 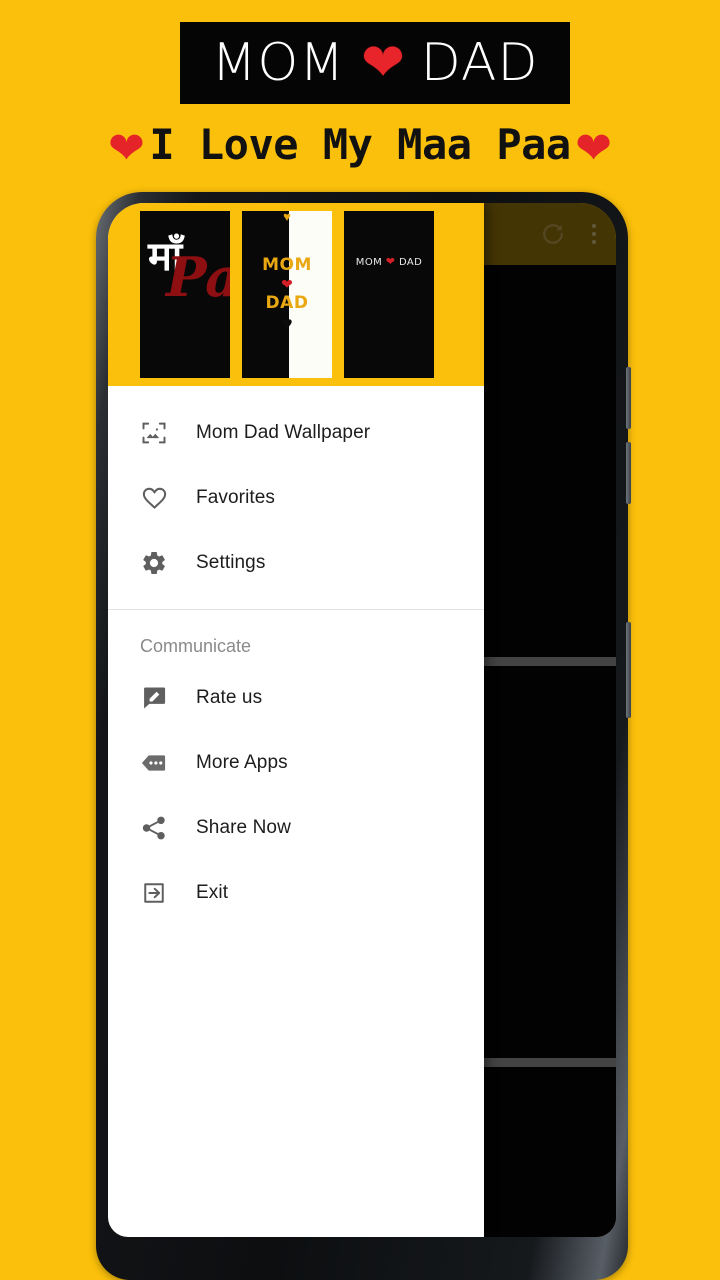 I want to click on more-apps-icon, so click(x=154, y=763).